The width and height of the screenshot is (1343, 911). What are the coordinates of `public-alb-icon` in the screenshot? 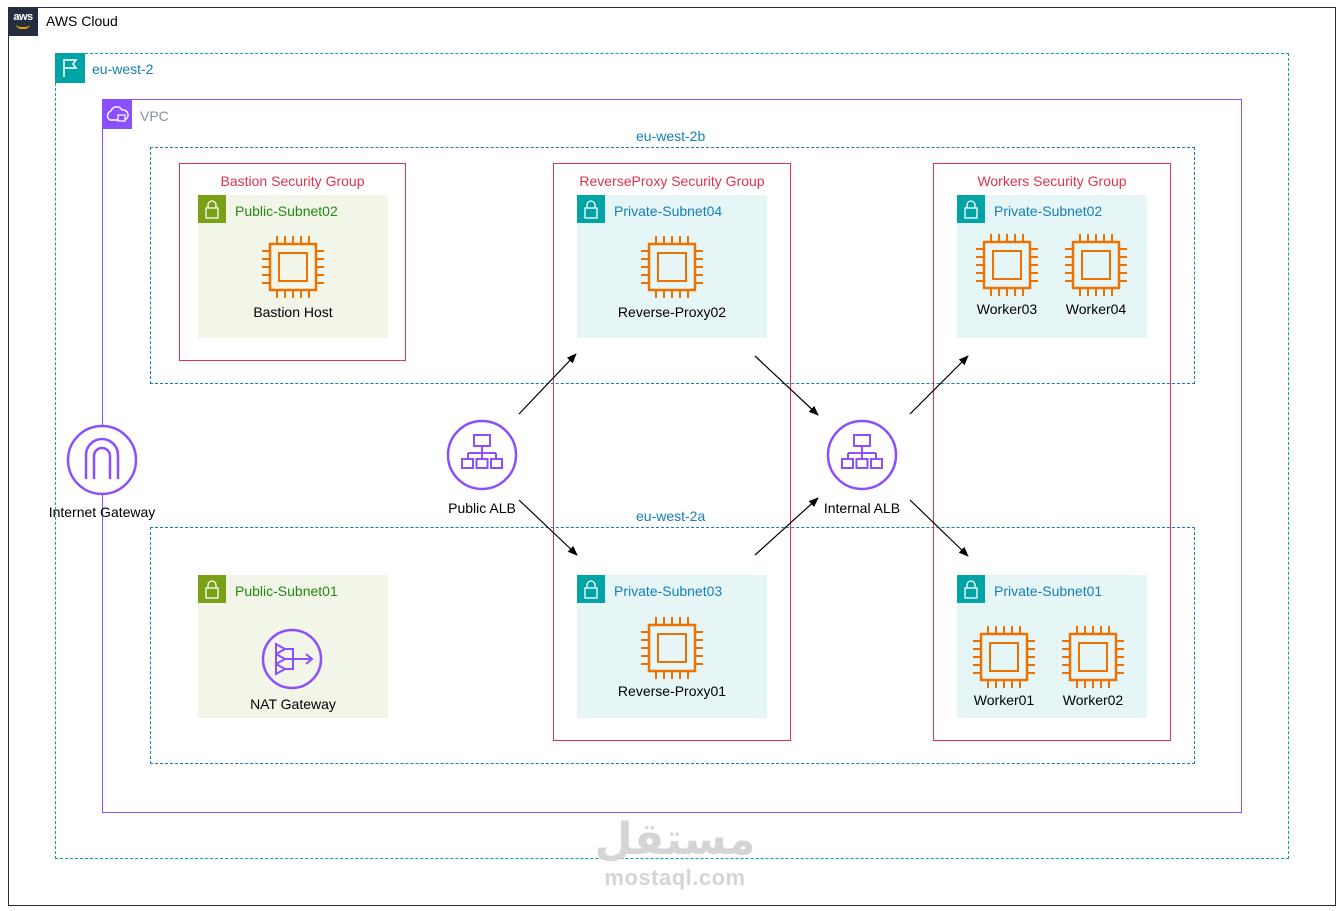 It's located at (482, 455).